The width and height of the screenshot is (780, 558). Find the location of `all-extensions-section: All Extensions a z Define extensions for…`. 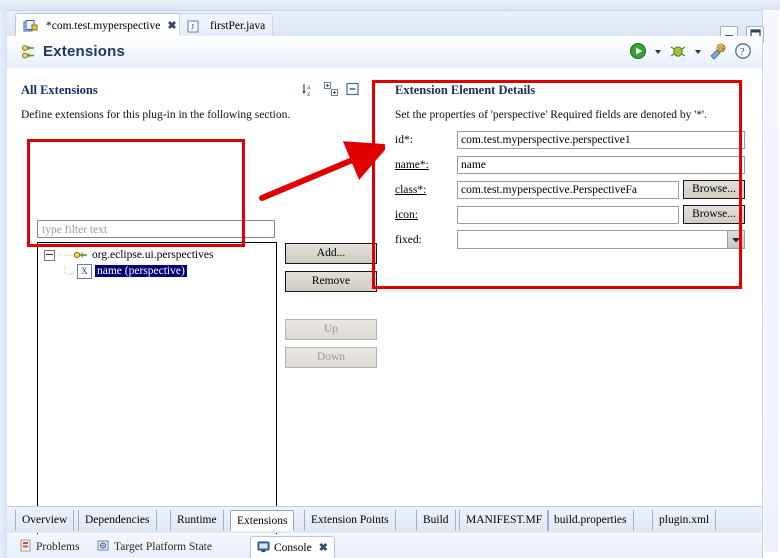

all-extensions-section: All Extensions a z Define extensions for… is located at coordinates (201, 101).